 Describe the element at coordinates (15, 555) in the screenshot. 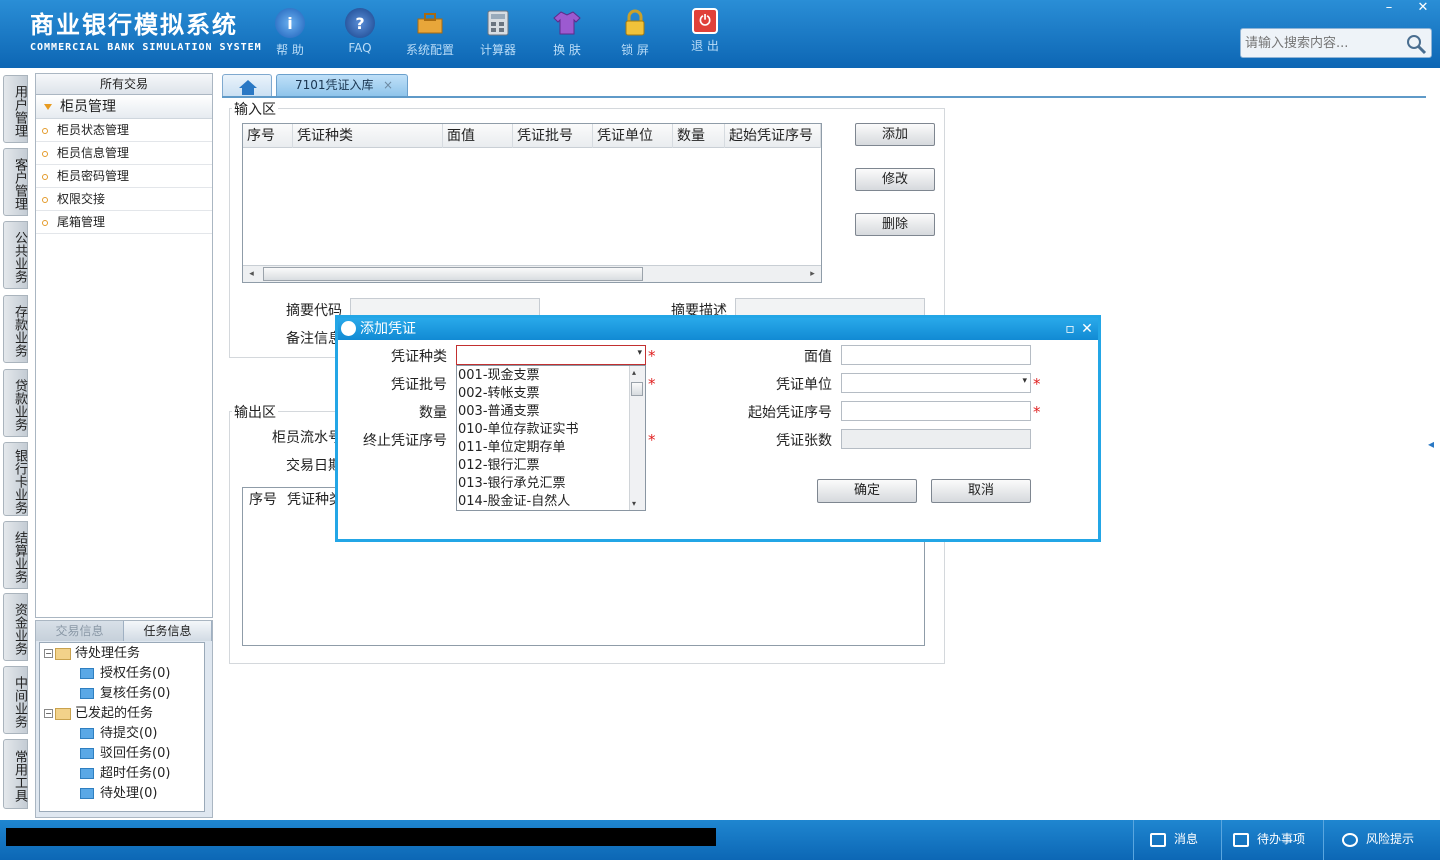

I see `sidetab-settlement: 结算业务` at that location.